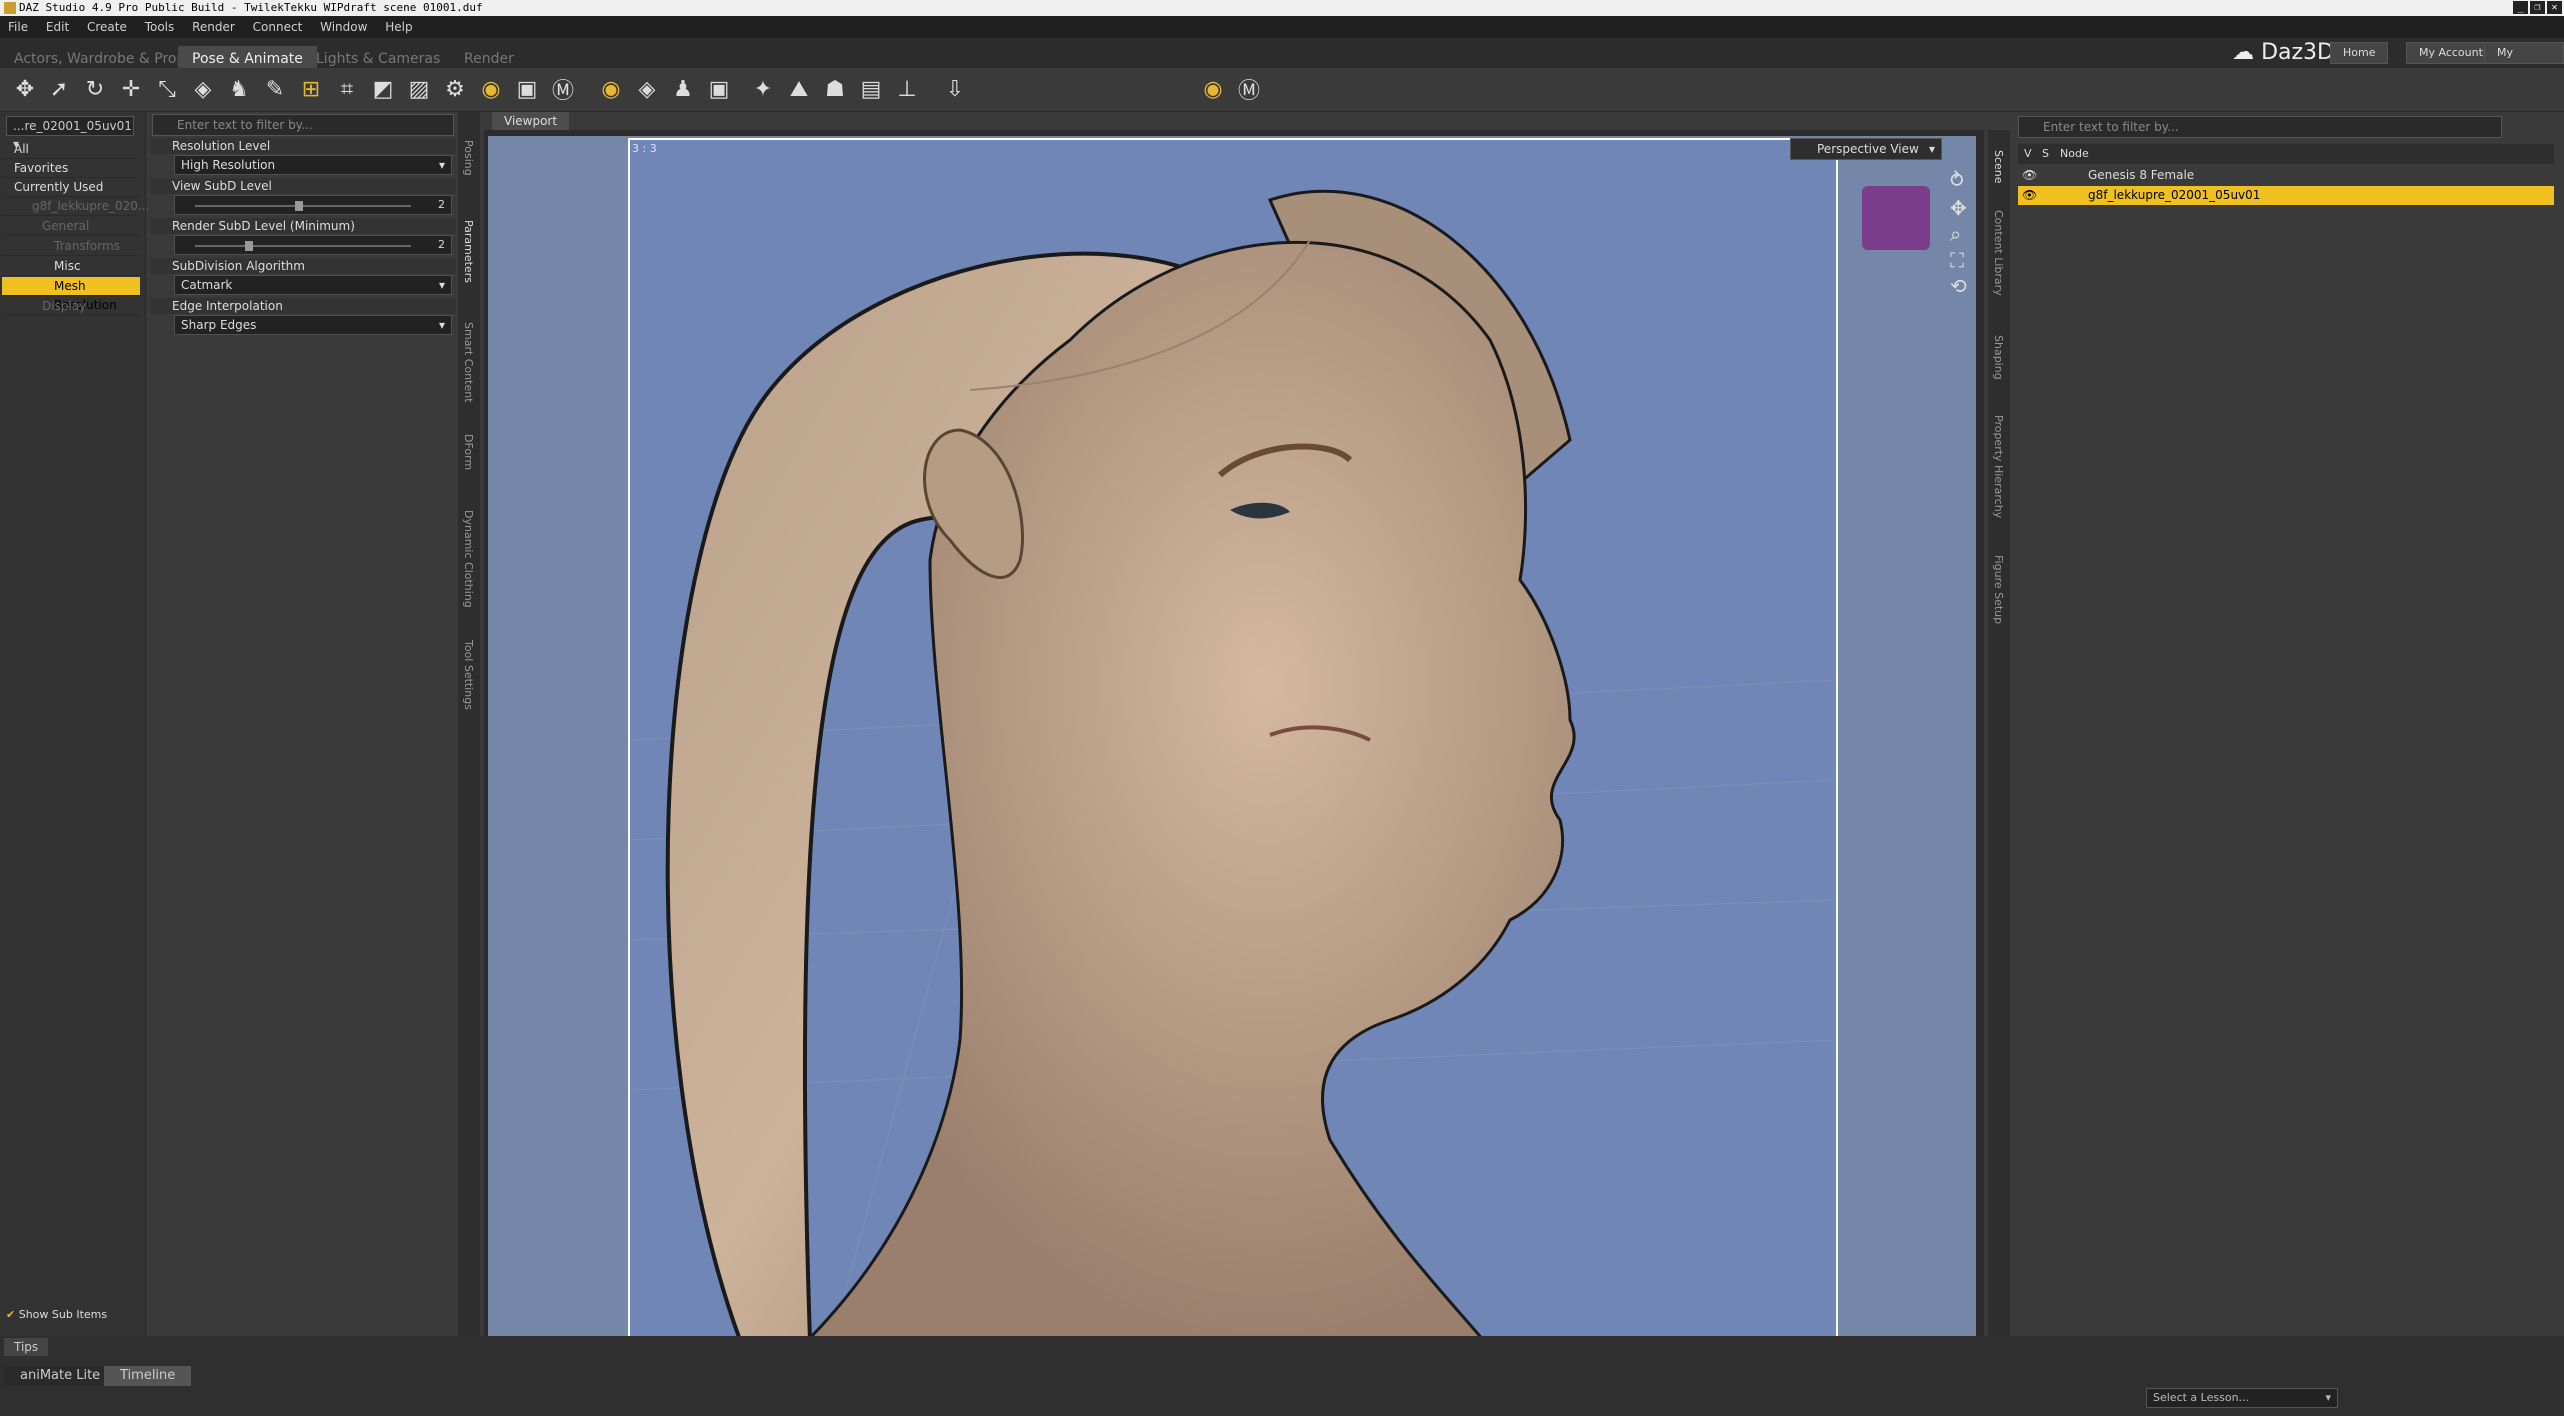  I want to click on scene-row-lekku: 👁 g8f_lekkupre_02001_05uv01, so click(2286, 195).